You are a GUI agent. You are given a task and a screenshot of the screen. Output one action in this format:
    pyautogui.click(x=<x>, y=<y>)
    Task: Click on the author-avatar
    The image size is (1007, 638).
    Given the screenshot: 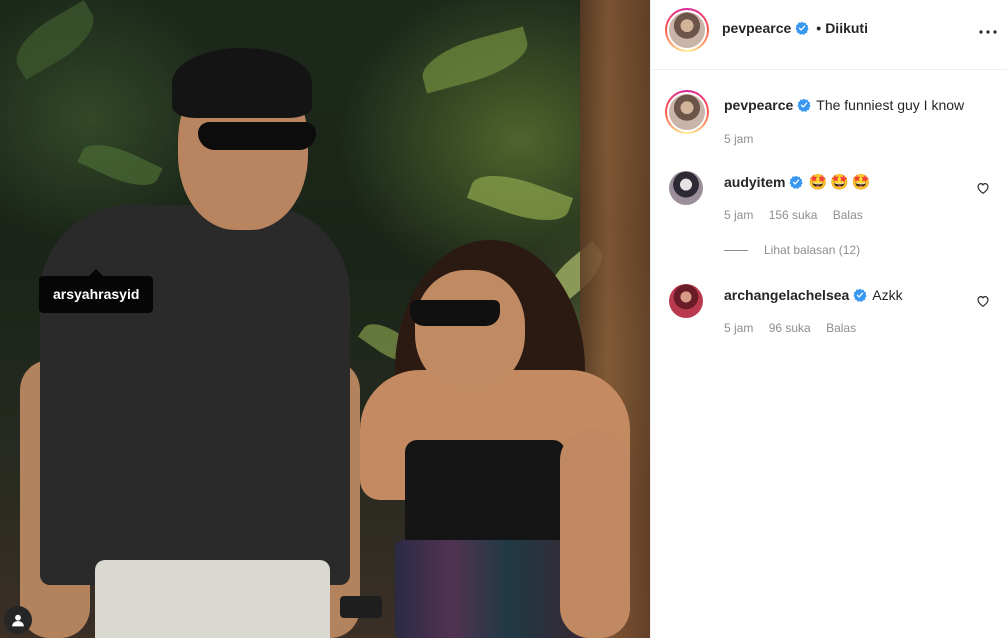 What is the action you would take?
    pyautogui.click(x=687, y=30)
    